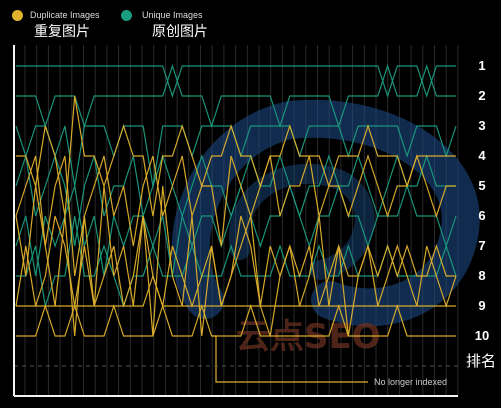  What do you see at coordinates (482, 125) in the screenshot?
I see `y-tick-label: 3` at bounding box center [482, 125].